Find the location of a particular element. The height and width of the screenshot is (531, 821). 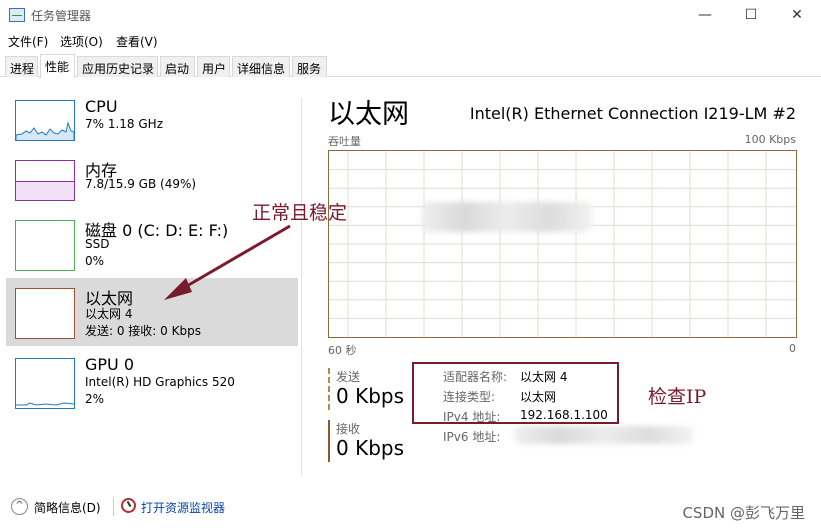

title-bar: 任务管理器 — ☐ ✕ is located at coordinates (410, 15).